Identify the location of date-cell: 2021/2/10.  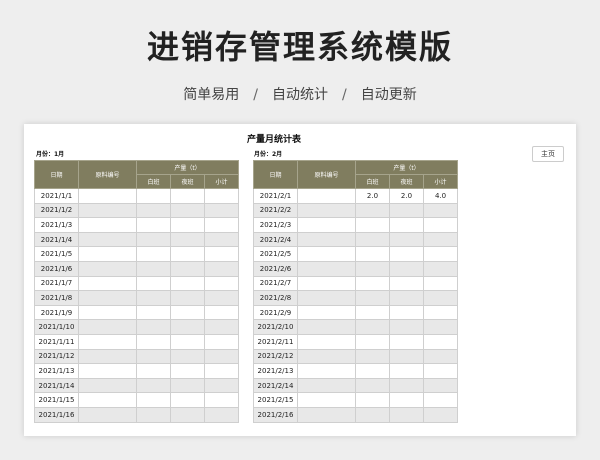
(275, 327).